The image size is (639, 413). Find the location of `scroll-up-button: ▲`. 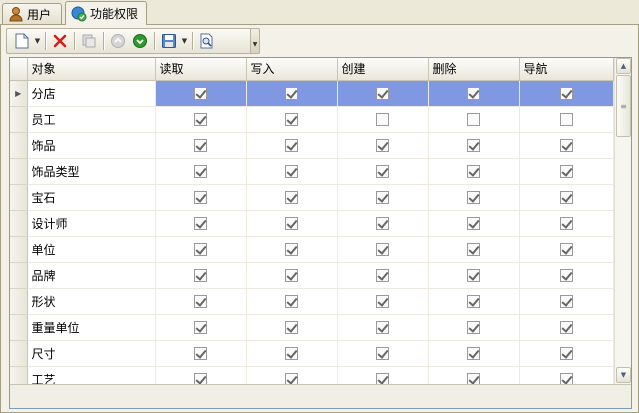

scroll-up-button: ▲ is located at coordinates (623, 66).